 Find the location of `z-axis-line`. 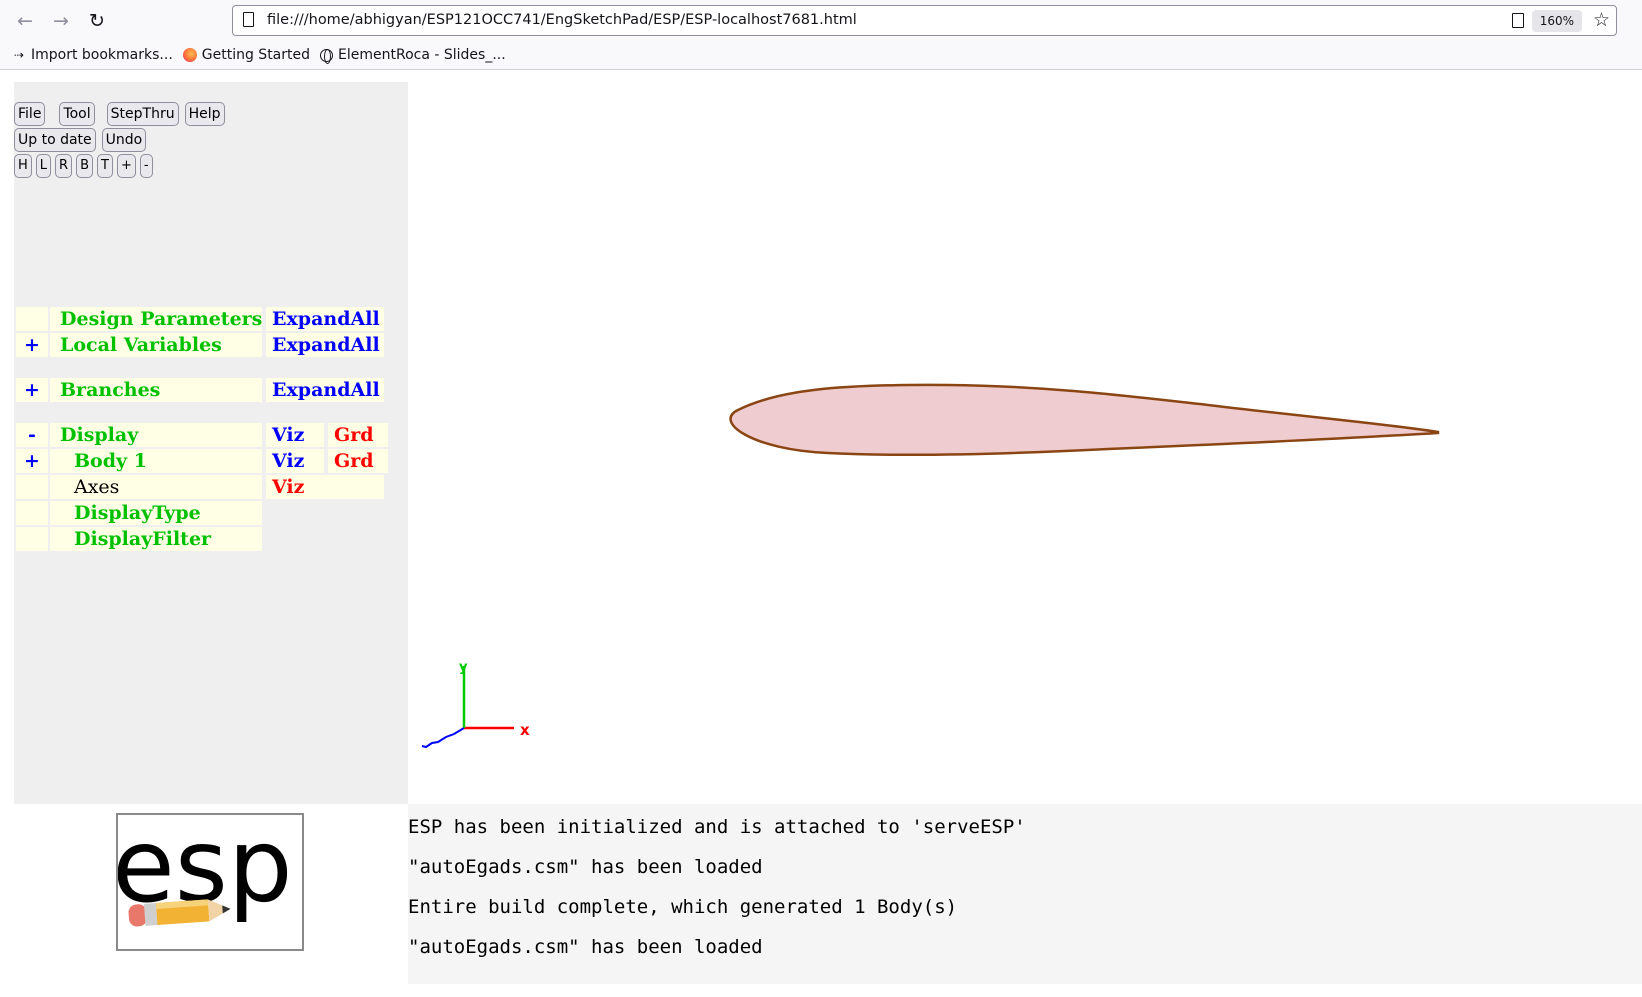

z-axis-line is located at coordinates (443, 738).